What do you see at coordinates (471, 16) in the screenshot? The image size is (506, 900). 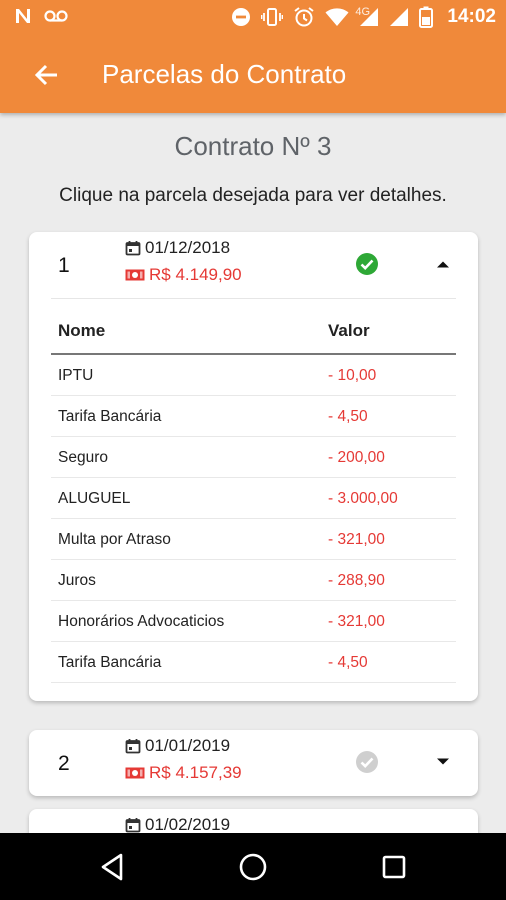 I see `clock: 14:02` at bounding box center [471, 16].